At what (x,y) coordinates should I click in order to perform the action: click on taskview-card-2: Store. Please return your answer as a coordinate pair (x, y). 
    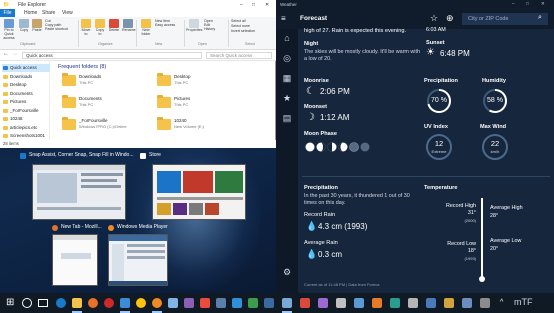
    Looking at the image, I should click on (194, 185).